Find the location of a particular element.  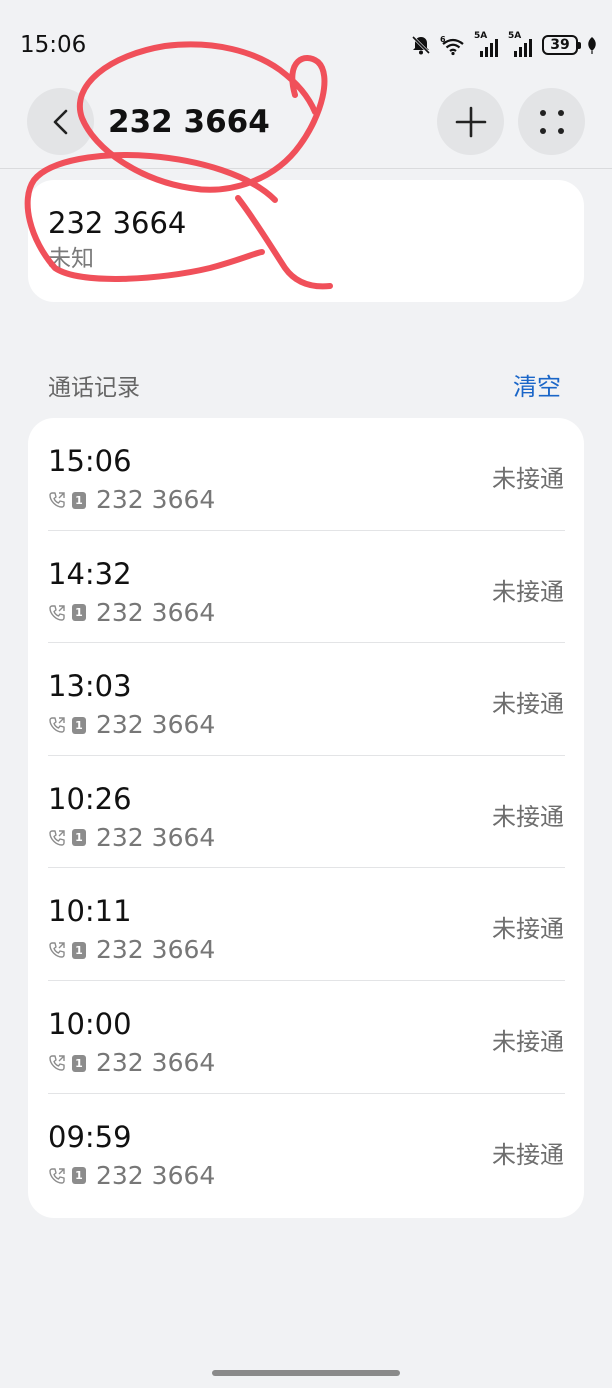

record-time: 10:26 is located at coordinates (90, 798).